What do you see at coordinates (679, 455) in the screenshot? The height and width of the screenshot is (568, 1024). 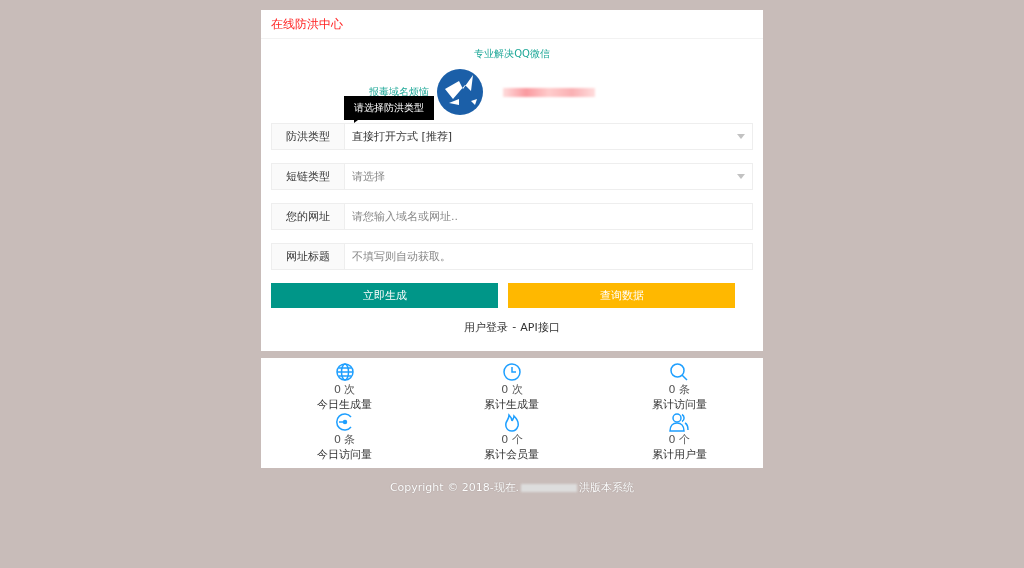 I see `stat-label: 累计用户量` at bounding box center [679, 455].